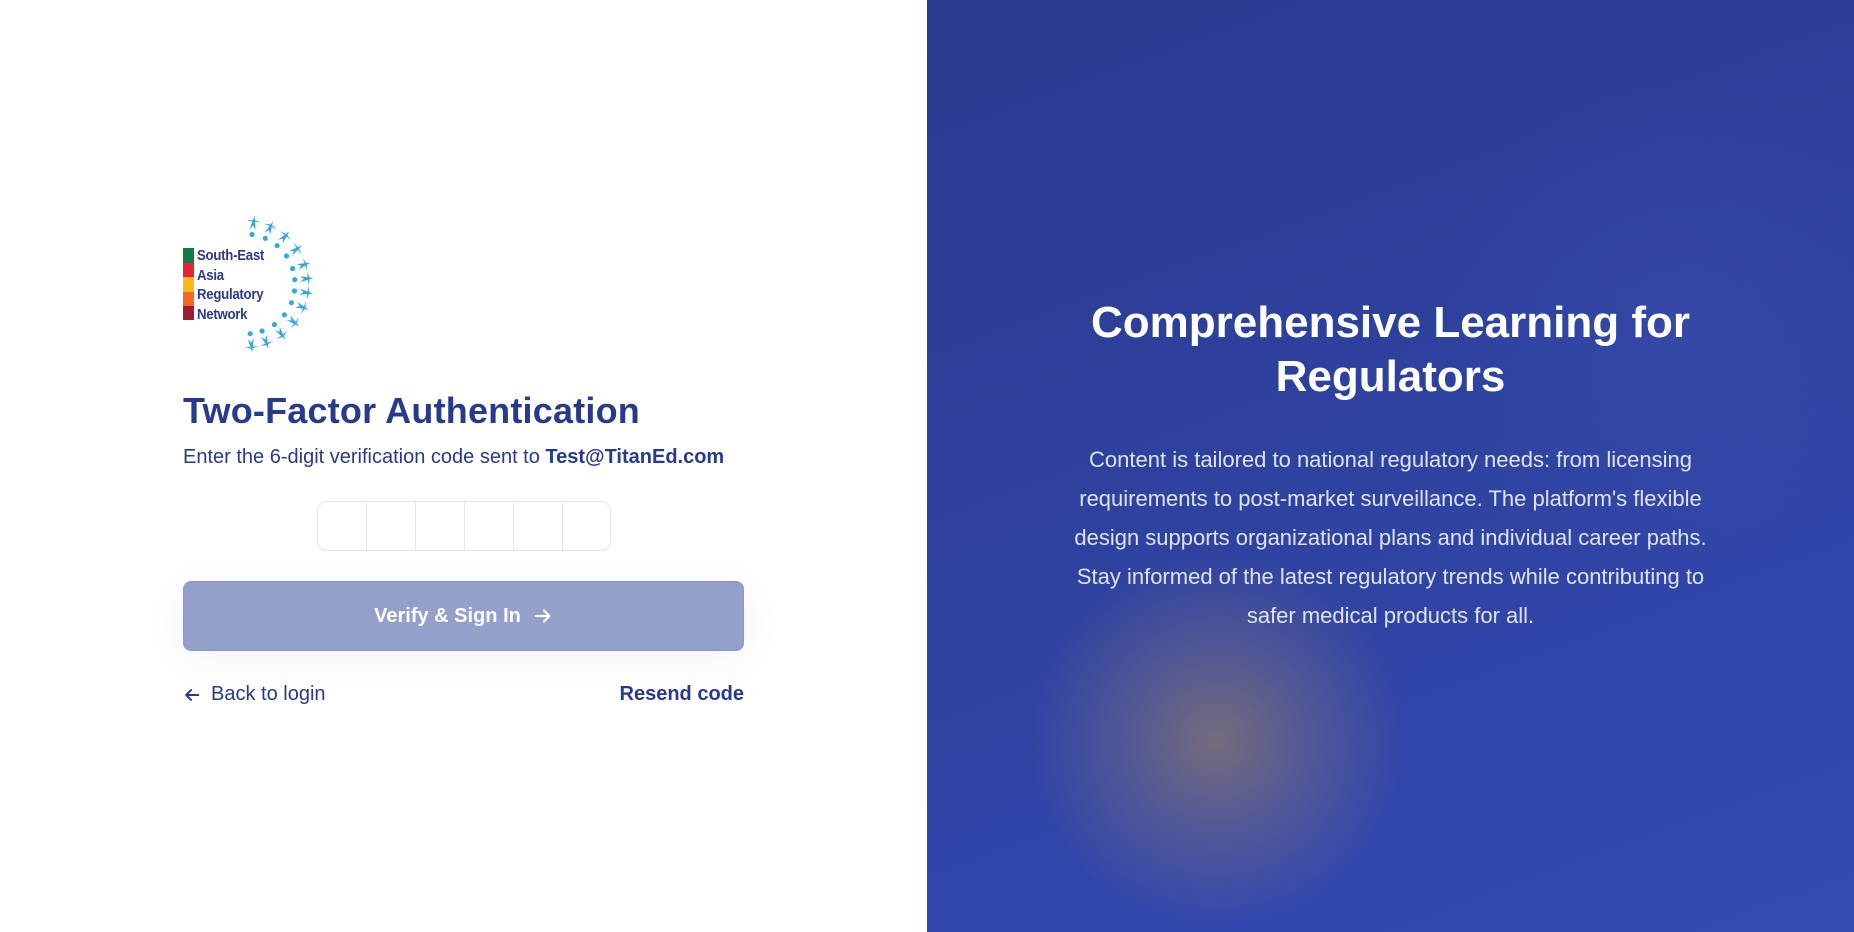 The image size is (1854, 932). Describe the element at coordinates (230, 285) in the screenshot. I see `logo-text: South-East Asia Regulatory Network` at that location.